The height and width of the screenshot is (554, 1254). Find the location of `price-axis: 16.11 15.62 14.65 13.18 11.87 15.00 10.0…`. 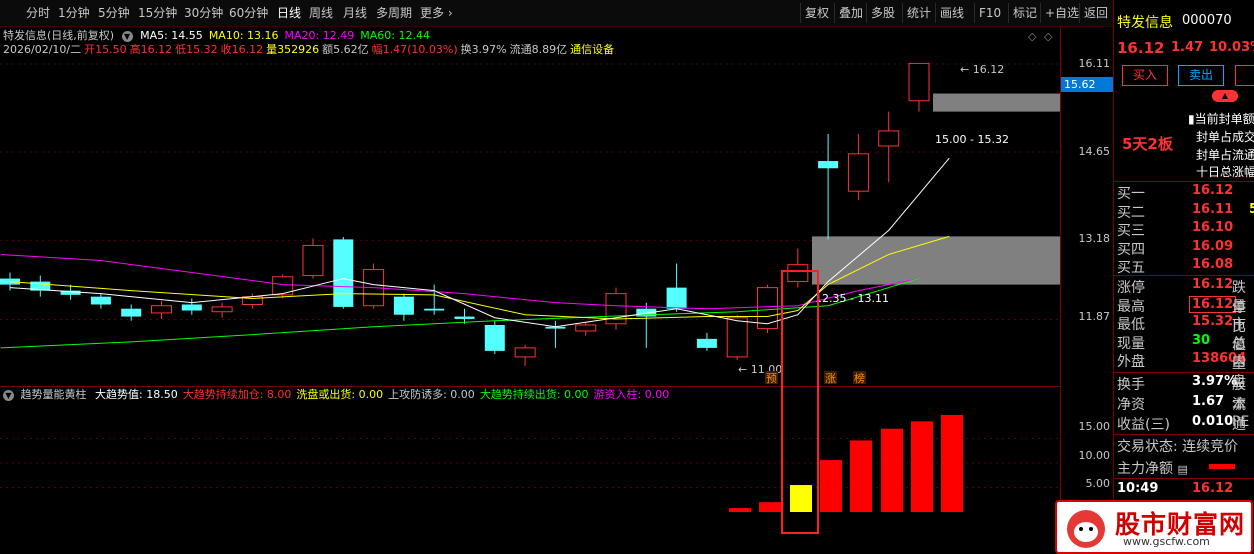

price-axis: 16.11 15.62 14.65 13.18 11.87 15.00 10.0… is located at coordinates (1087, 290).